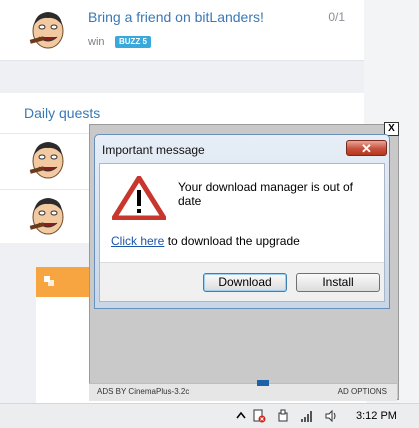 The width and height of the screenshot is (419, 428). Describe the element at coordinates (331, 416) in the screenshot. I see `volume-icon` at that location.